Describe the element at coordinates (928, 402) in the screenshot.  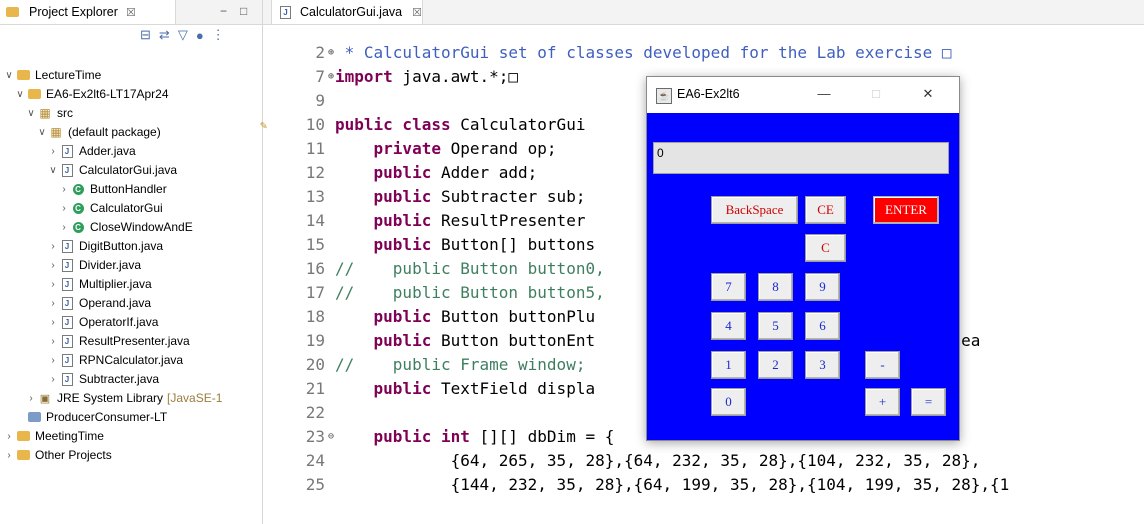
I see `equals-button: =` at that location.